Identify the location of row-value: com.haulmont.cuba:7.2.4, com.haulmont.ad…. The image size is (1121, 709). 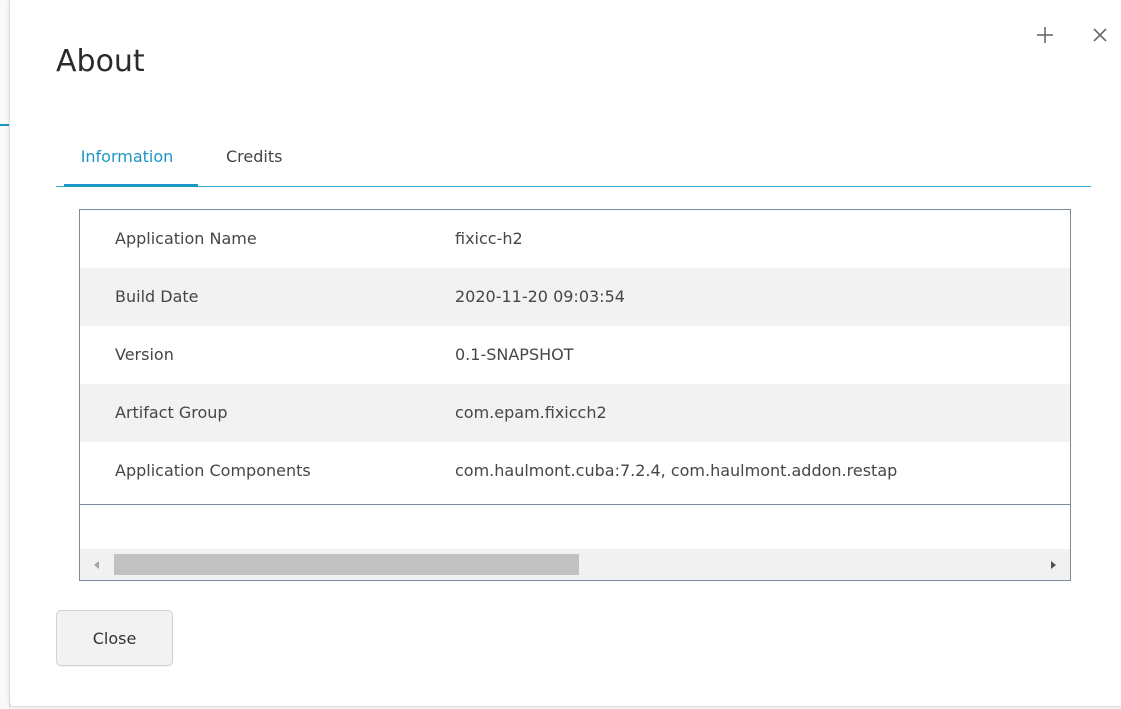
(676, 470).